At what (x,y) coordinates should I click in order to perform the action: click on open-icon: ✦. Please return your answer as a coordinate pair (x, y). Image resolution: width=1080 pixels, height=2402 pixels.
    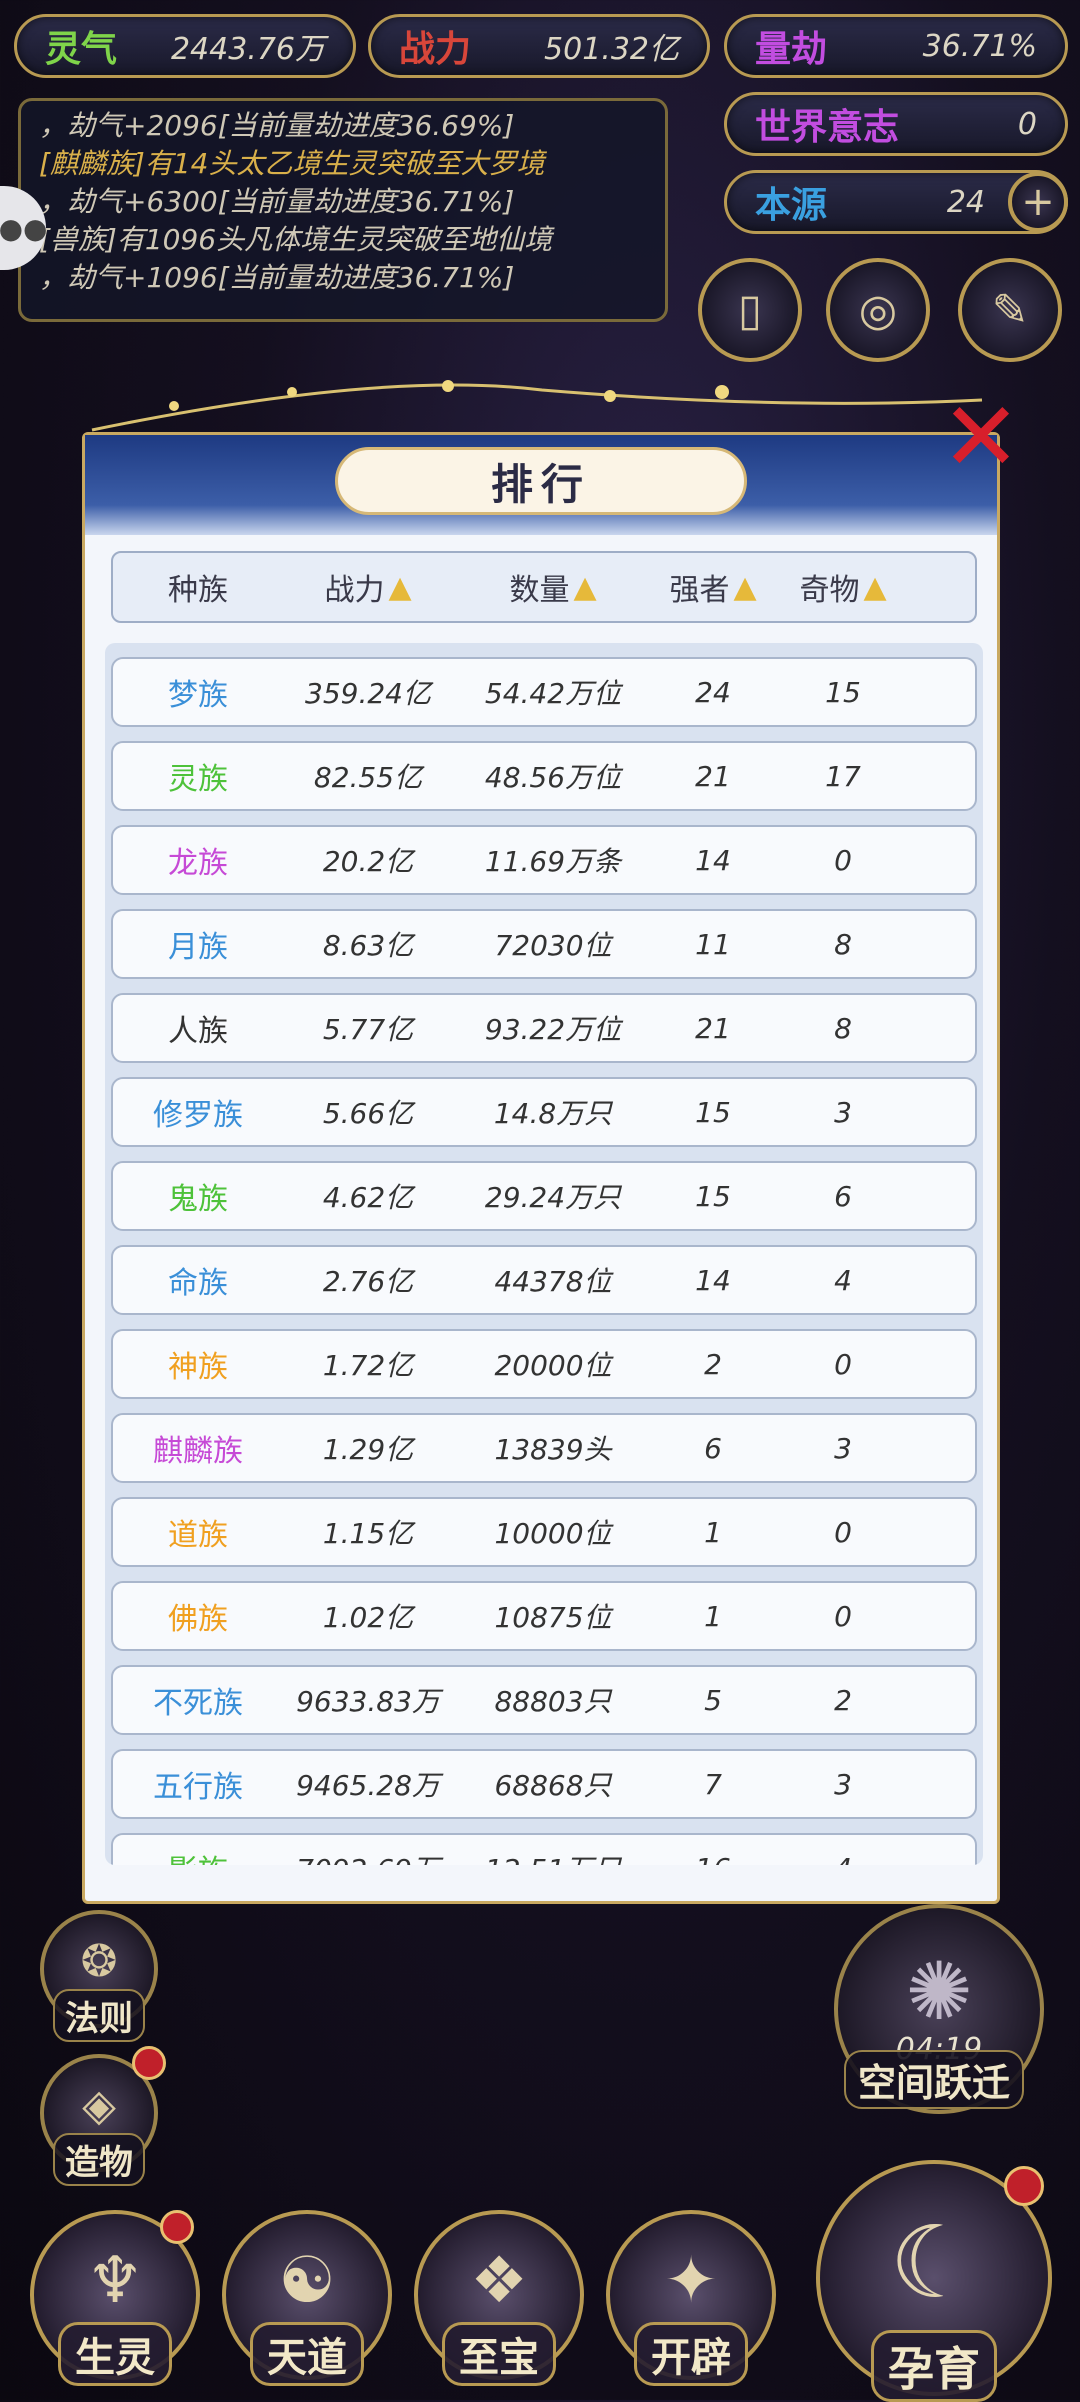
    Looking at the image, I should click on (691, 2281).